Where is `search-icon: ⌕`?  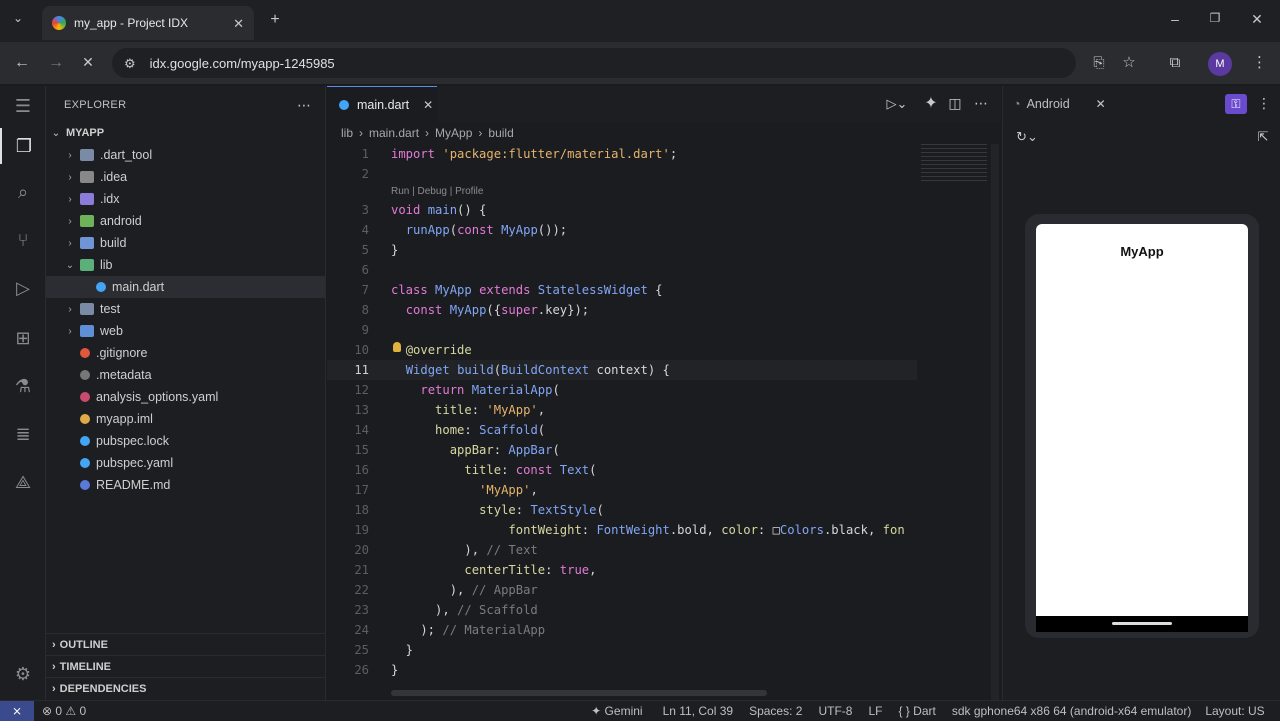
search-icon: ⌕ is located at coordinates (23, 192).